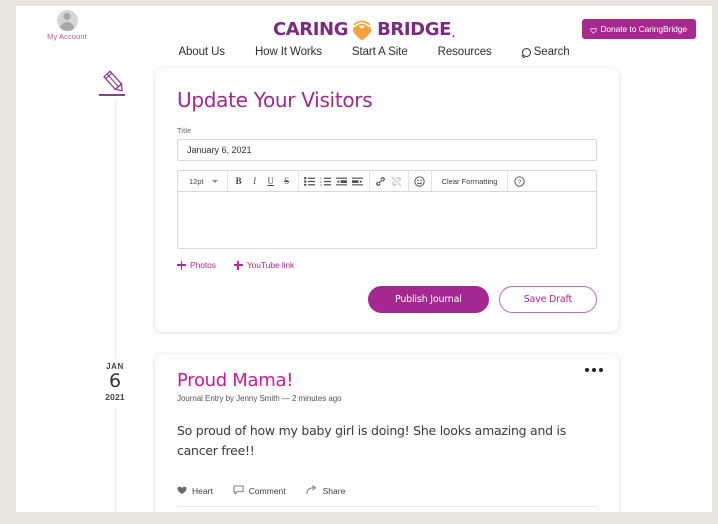 The image size is (718, 524). I want to click on page-title: Update Your Visitors, so click(275, 100).